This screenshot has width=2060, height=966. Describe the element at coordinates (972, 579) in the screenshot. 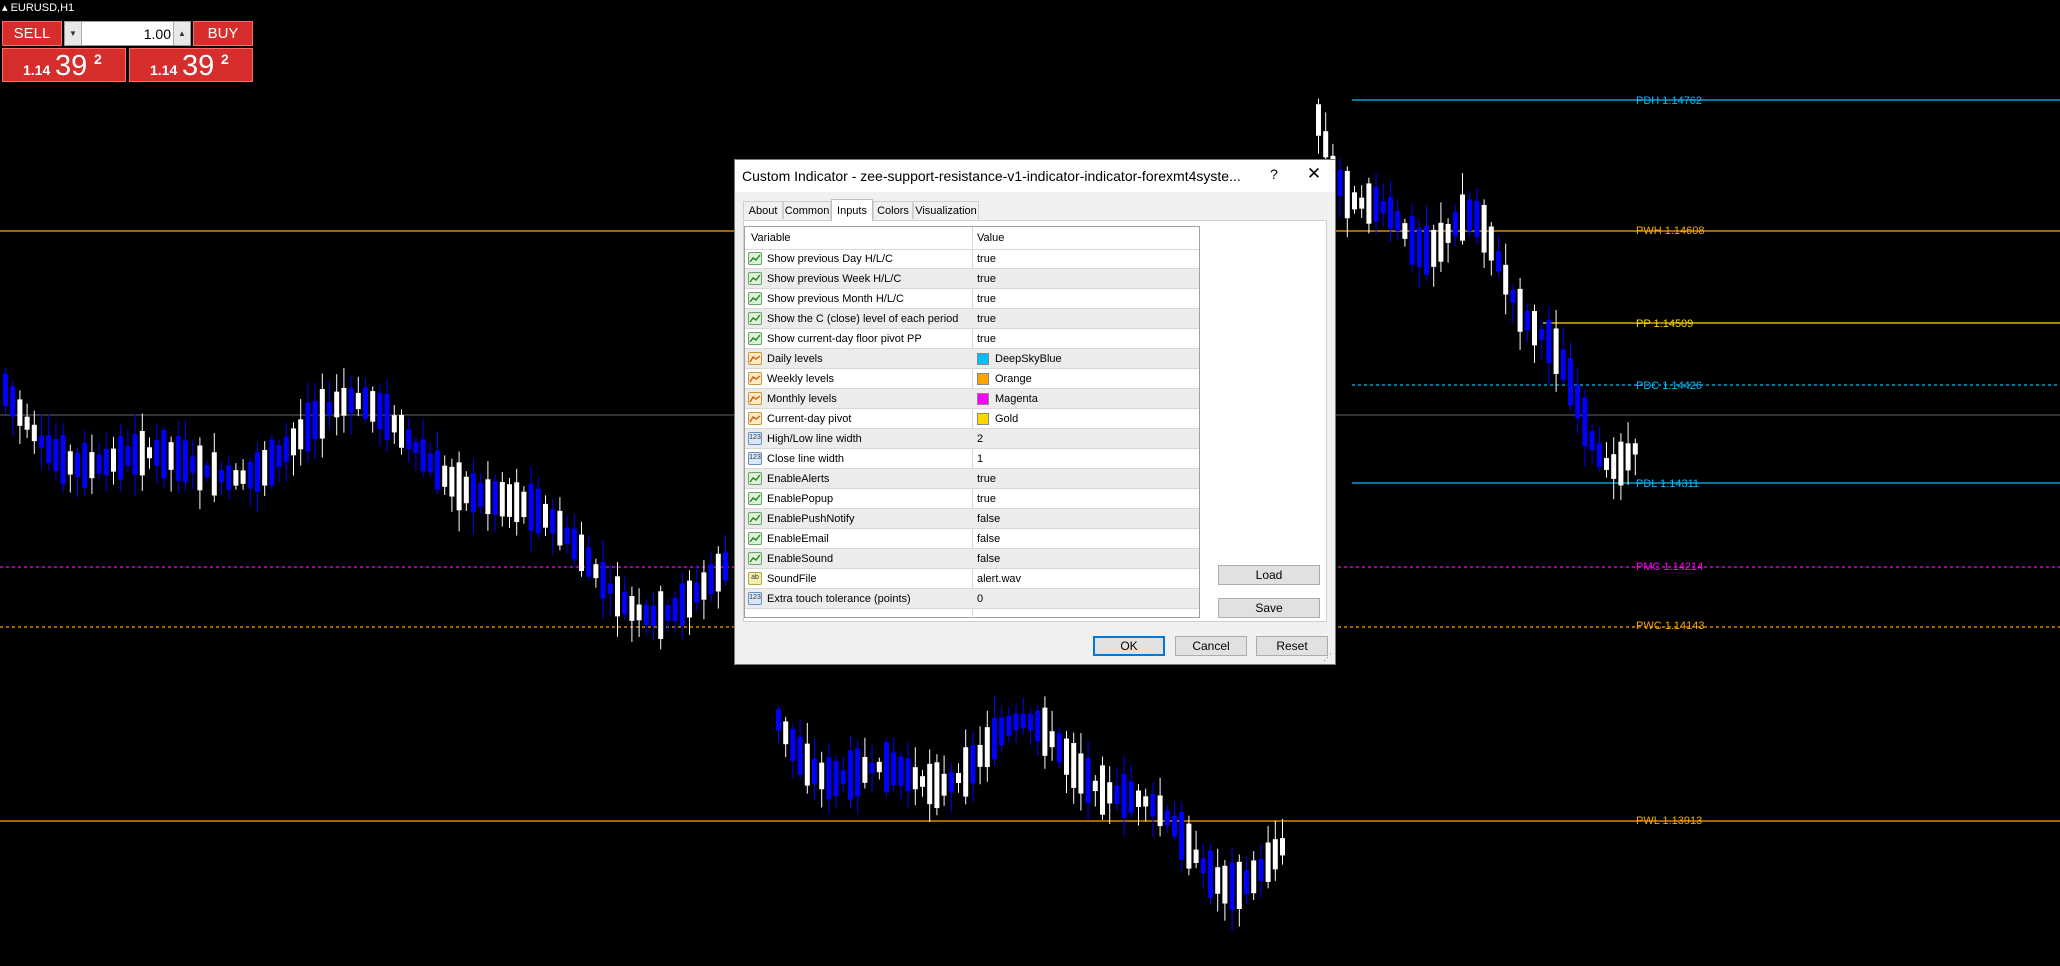

I see `param-row: ab SoundFile alert.wav` at that location.